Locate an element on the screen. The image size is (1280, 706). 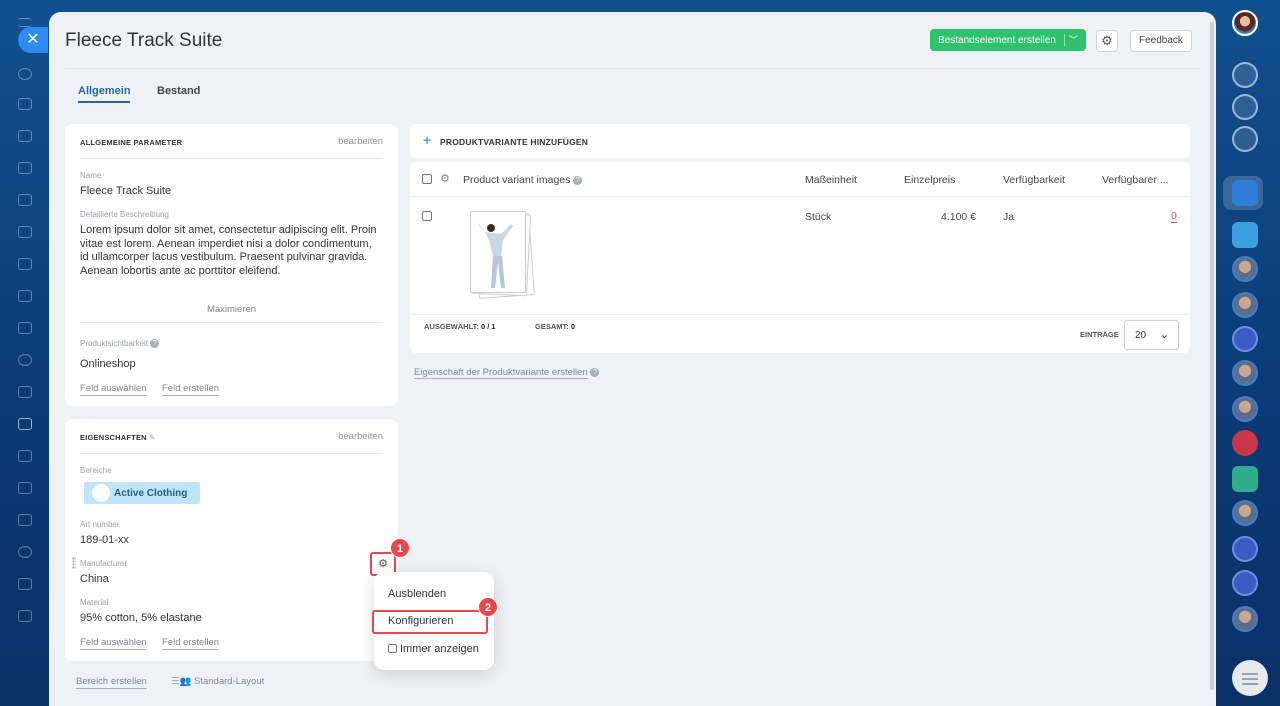
select-all-checkbox is located at coordinates (427, 179).